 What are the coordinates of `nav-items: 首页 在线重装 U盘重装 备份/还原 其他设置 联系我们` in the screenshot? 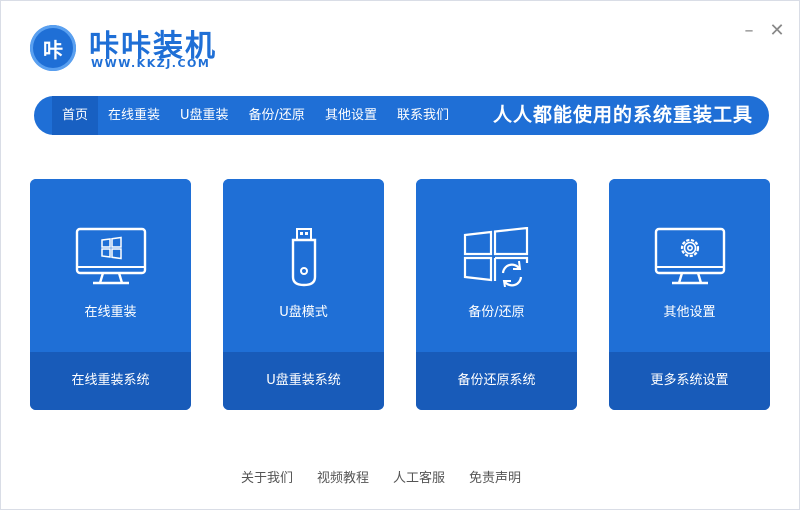 It's located at (255, 115).